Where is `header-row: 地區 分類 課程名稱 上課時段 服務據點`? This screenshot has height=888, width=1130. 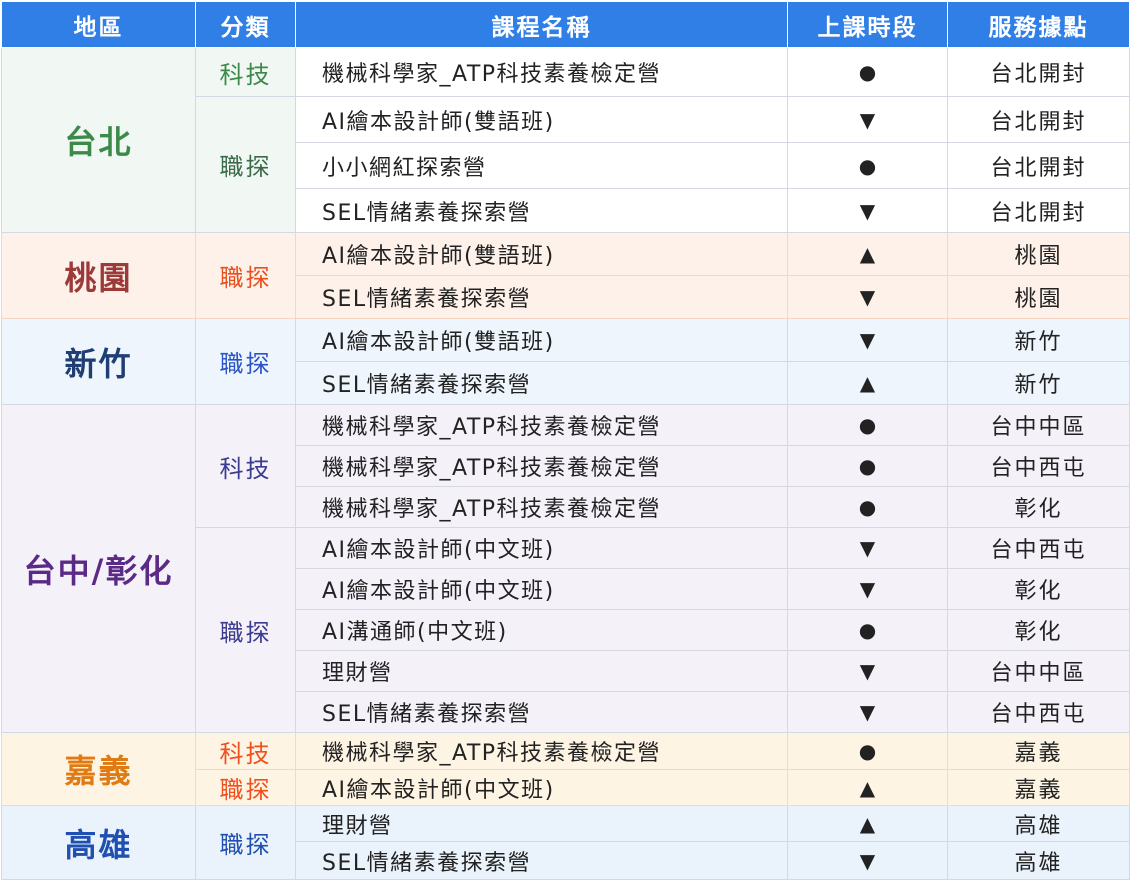
header-row: 地區 分類 課程名稱 上課時段 服務據點 is located at coordinates (565, 24).